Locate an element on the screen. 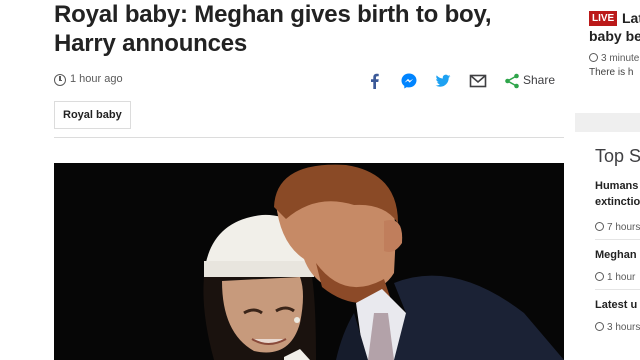 The image size is (640, 360). share-button-label: Share is located at coordinates (539, 80).